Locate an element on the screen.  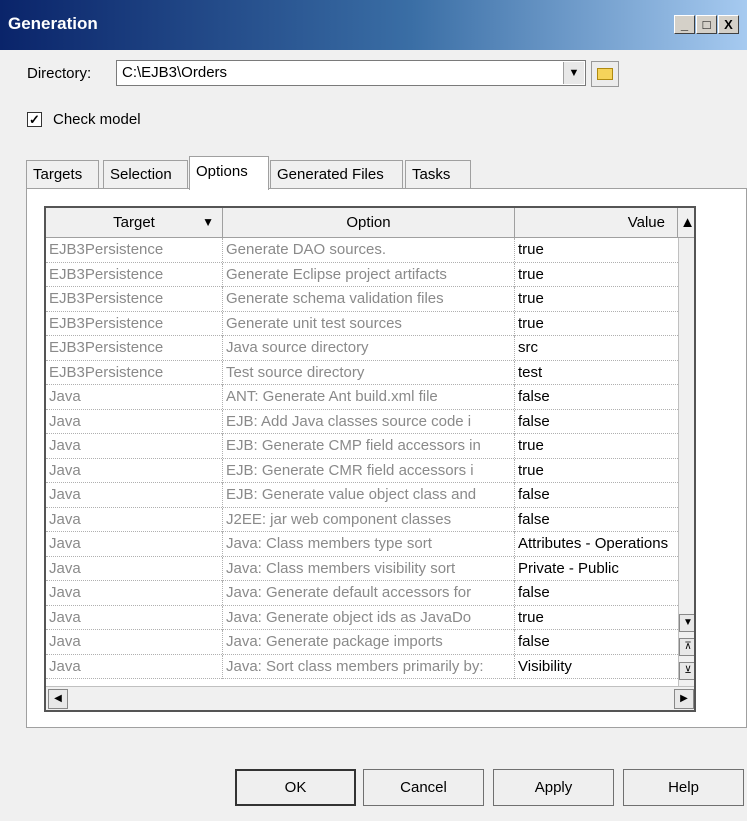
scroll-down-button: ▼ is located at coordinates (686, 623).